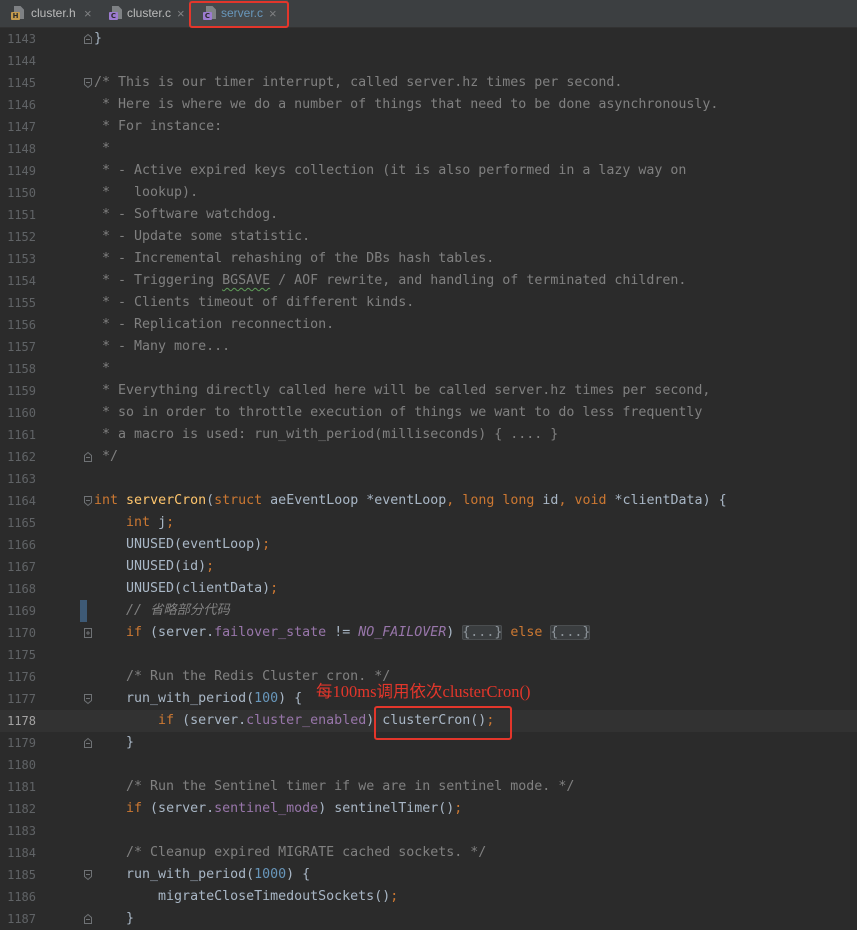 Image resolution: width=857 pixels, height=930 pixels. I want to click on line-number: 1168, so click(18, 589).